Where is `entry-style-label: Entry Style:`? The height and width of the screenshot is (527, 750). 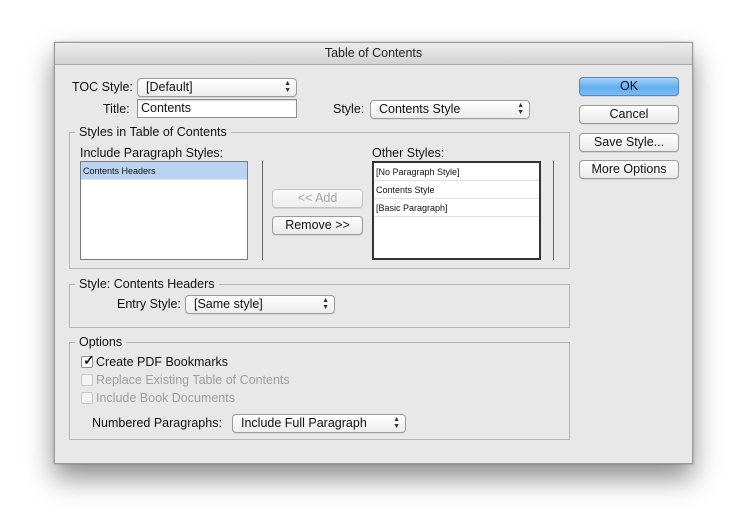
entry-style-label: Entry Style: is located at coordinates (149, 304).